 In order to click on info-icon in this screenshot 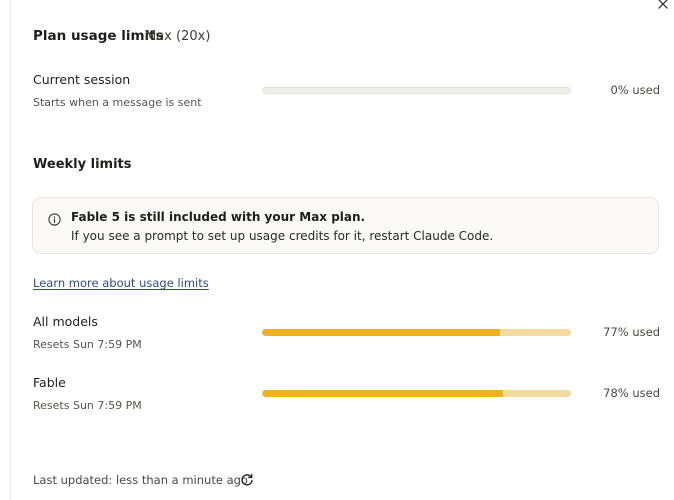, I will do `click(54, 218)`.